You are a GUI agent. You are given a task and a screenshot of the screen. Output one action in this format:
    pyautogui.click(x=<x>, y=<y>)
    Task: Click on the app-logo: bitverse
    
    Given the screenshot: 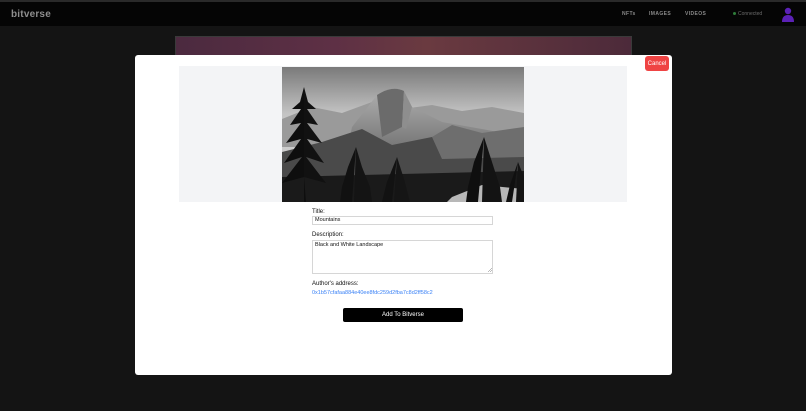 What is the action you would take?
    pyautogui.click(x=31, y=14)
    